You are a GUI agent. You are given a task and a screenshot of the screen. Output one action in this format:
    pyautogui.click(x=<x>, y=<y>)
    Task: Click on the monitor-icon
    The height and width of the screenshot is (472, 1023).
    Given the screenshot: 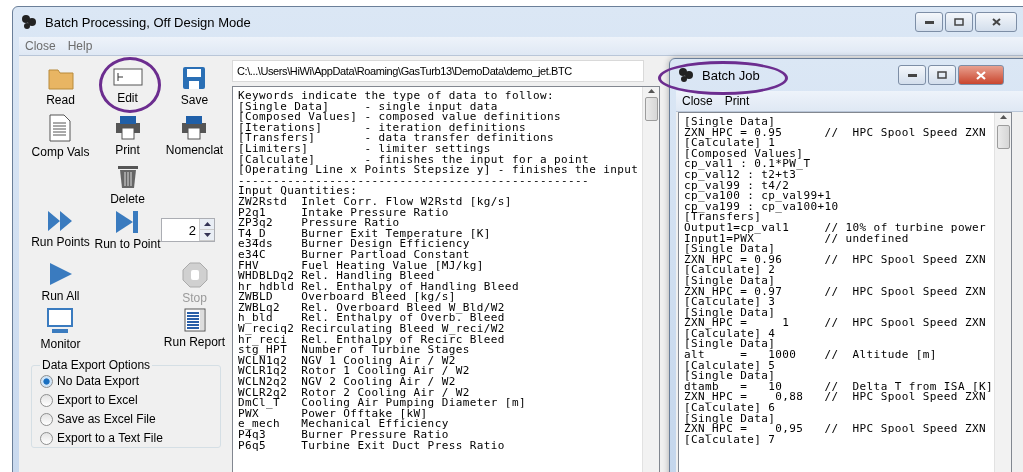 What is the action you would take?
    pyautogui.click(x=60, y=321)
    